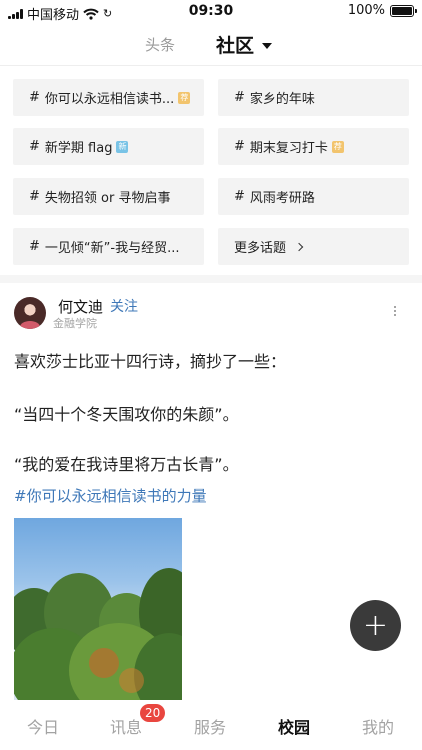 The width and height of the screenshot is (422, 750). I want to click on tab-community: 社区, so click(244, 44).